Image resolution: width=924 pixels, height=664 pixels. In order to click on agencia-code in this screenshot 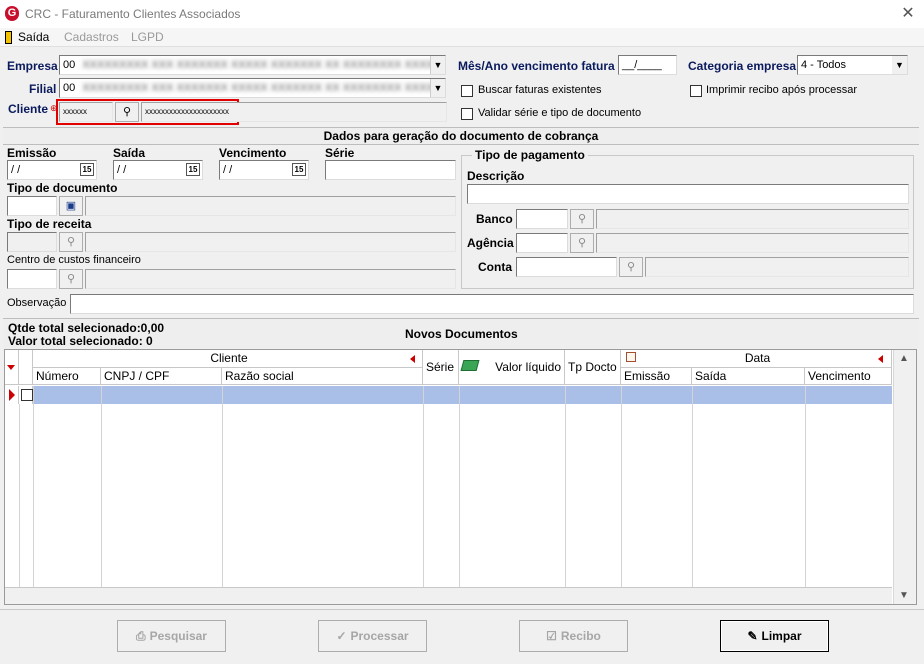, I will do `click(542, 243)`.